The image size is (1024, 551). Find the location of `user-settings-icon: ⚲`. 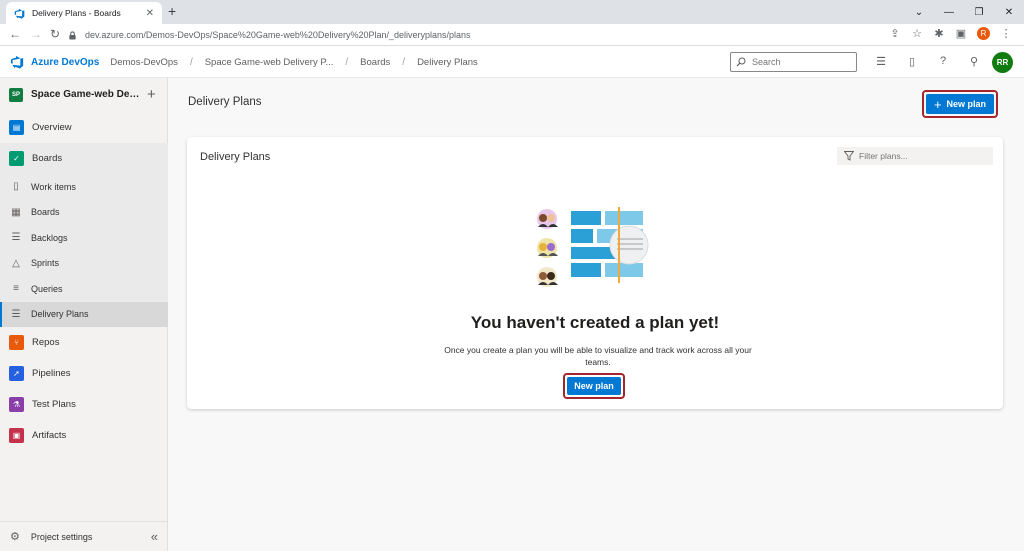

user-settings-icon: ⚲ is located at coordinates (974, 61).